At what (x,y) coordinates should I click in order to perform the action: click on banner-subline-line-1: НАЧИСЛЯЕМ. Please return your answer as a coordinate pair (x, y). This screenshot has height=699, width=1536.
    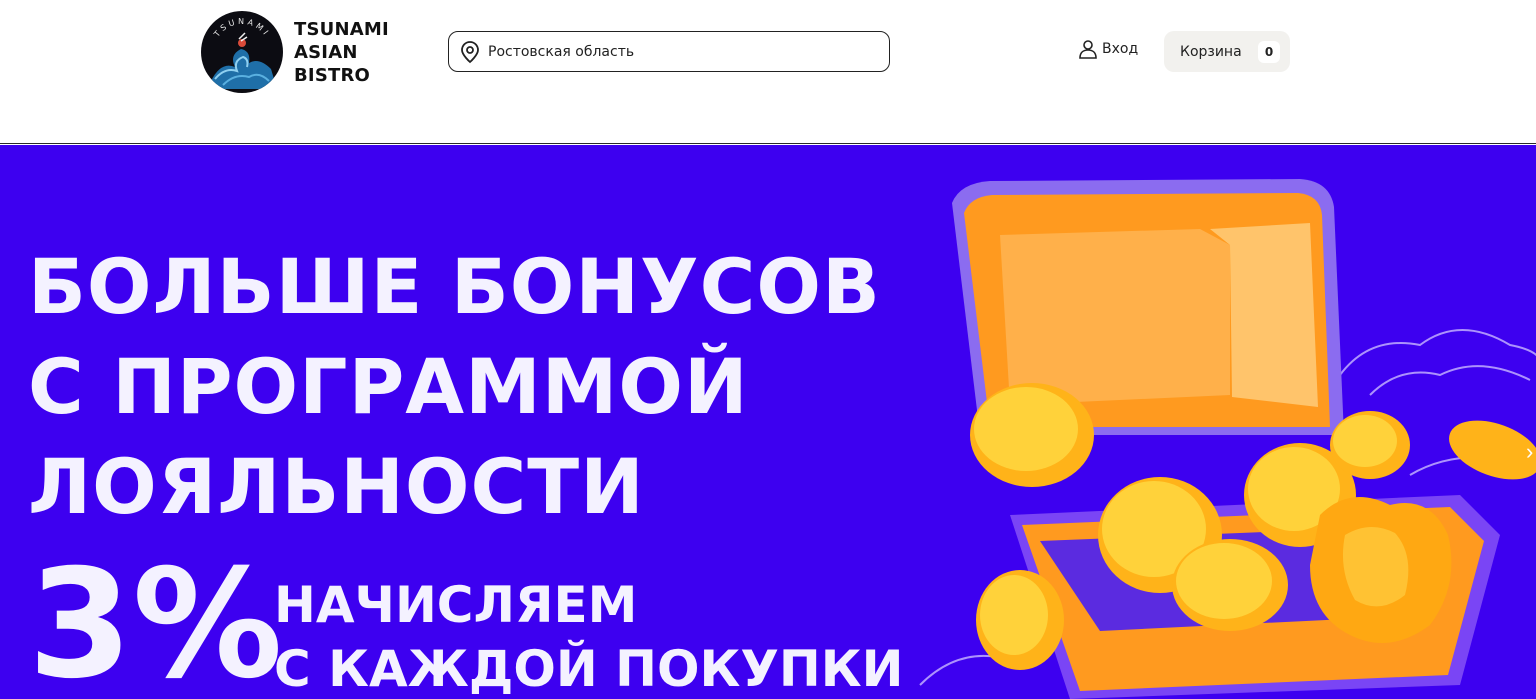
    Looking at the image, I should click on (456, 605).